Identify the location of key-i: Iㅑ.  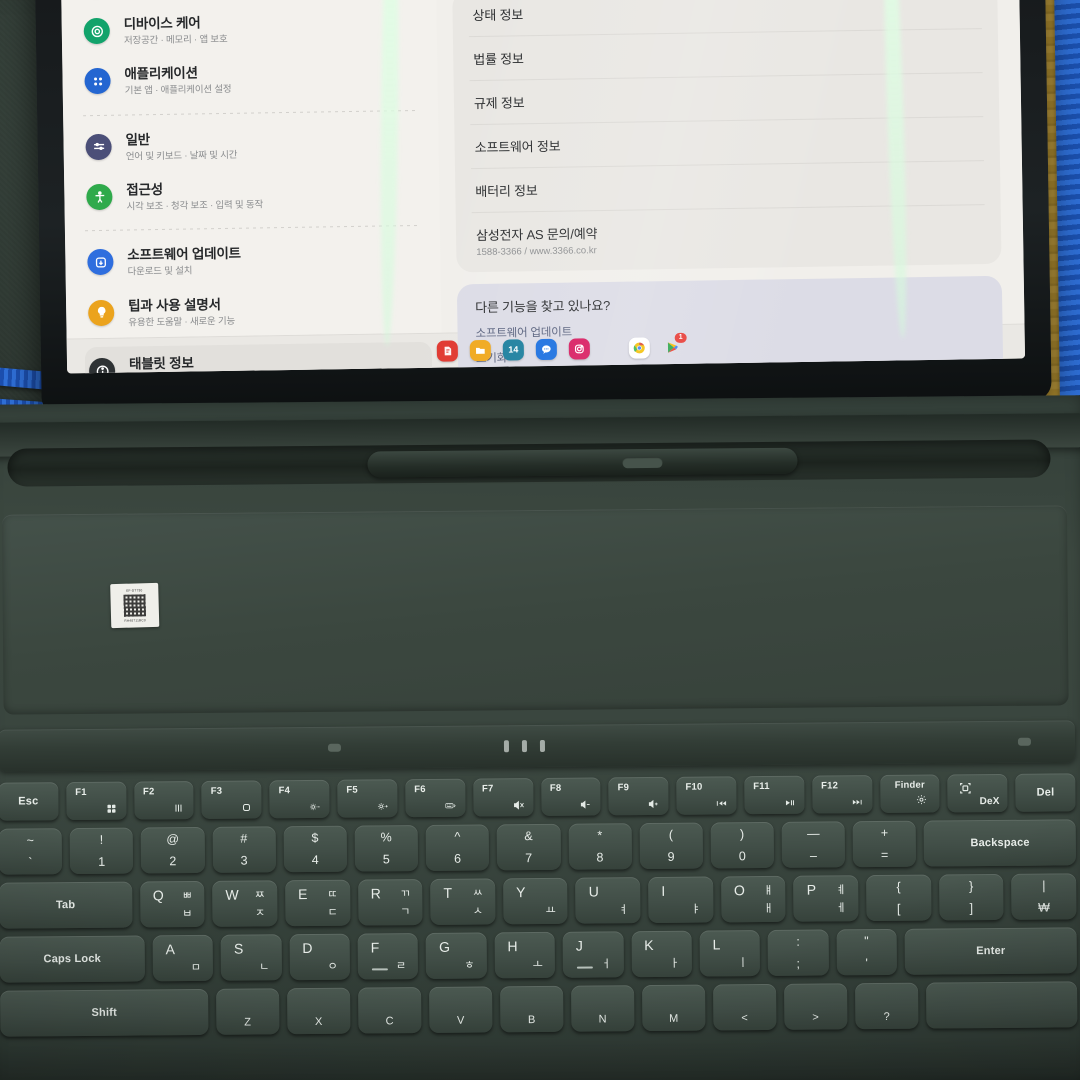
(681, 900).